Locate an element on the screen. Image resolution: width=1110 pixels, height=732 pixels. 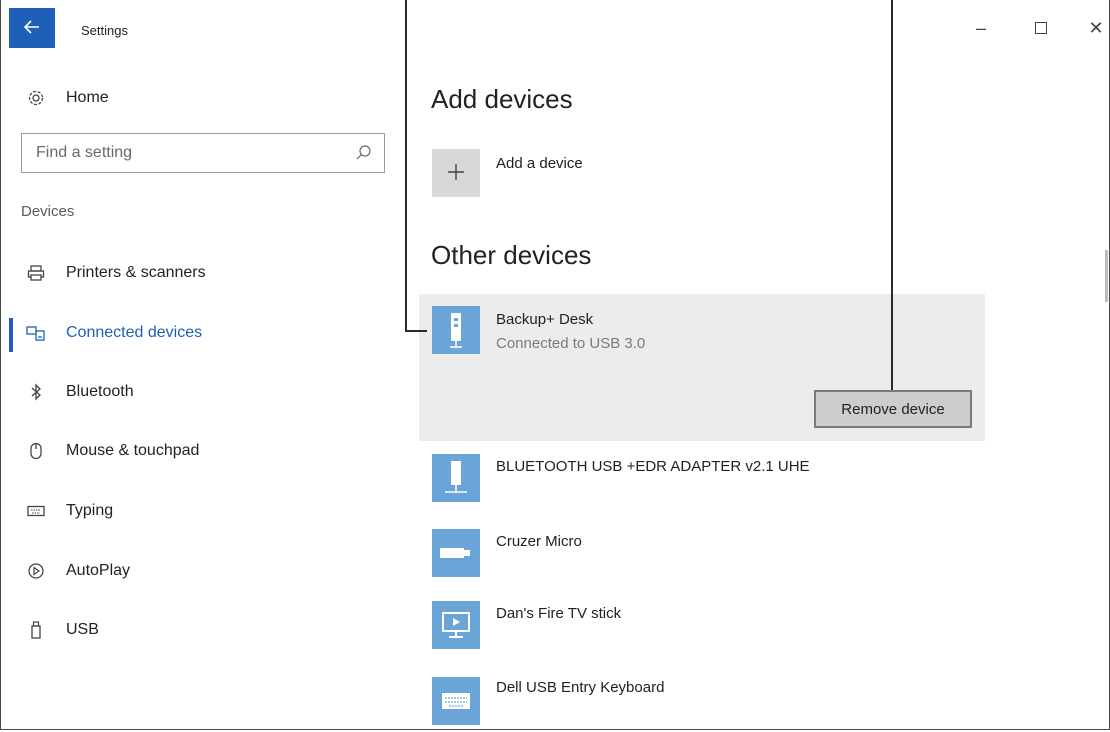
connected-devices-icon is located at coordinates (36, 333).